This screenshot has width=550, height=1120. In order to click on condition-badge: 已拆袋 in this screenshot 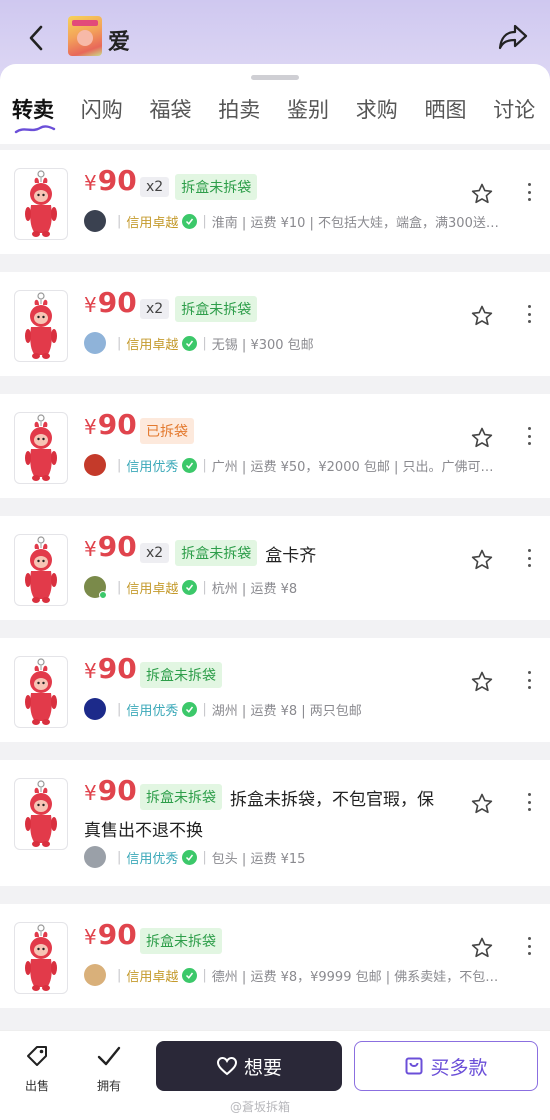, I will do `click(167, 431)`.